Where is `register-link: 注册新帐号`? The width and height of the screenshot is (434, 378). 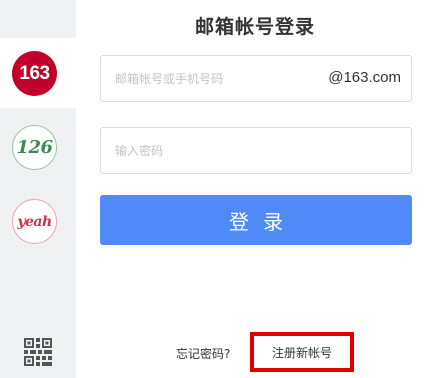
register-link: 注册新帐号 is located at coordinates (302, 352).